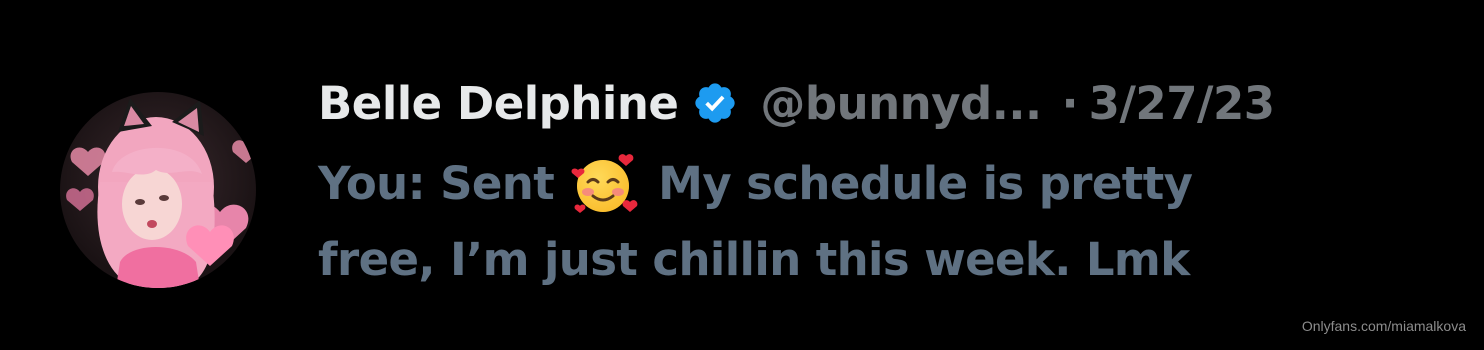  What do you see at coordinates (1383, 326) in the screenshot?
I see `watermark: Onlyfans.com/miamalkova` at bounding box center [1383, 326].